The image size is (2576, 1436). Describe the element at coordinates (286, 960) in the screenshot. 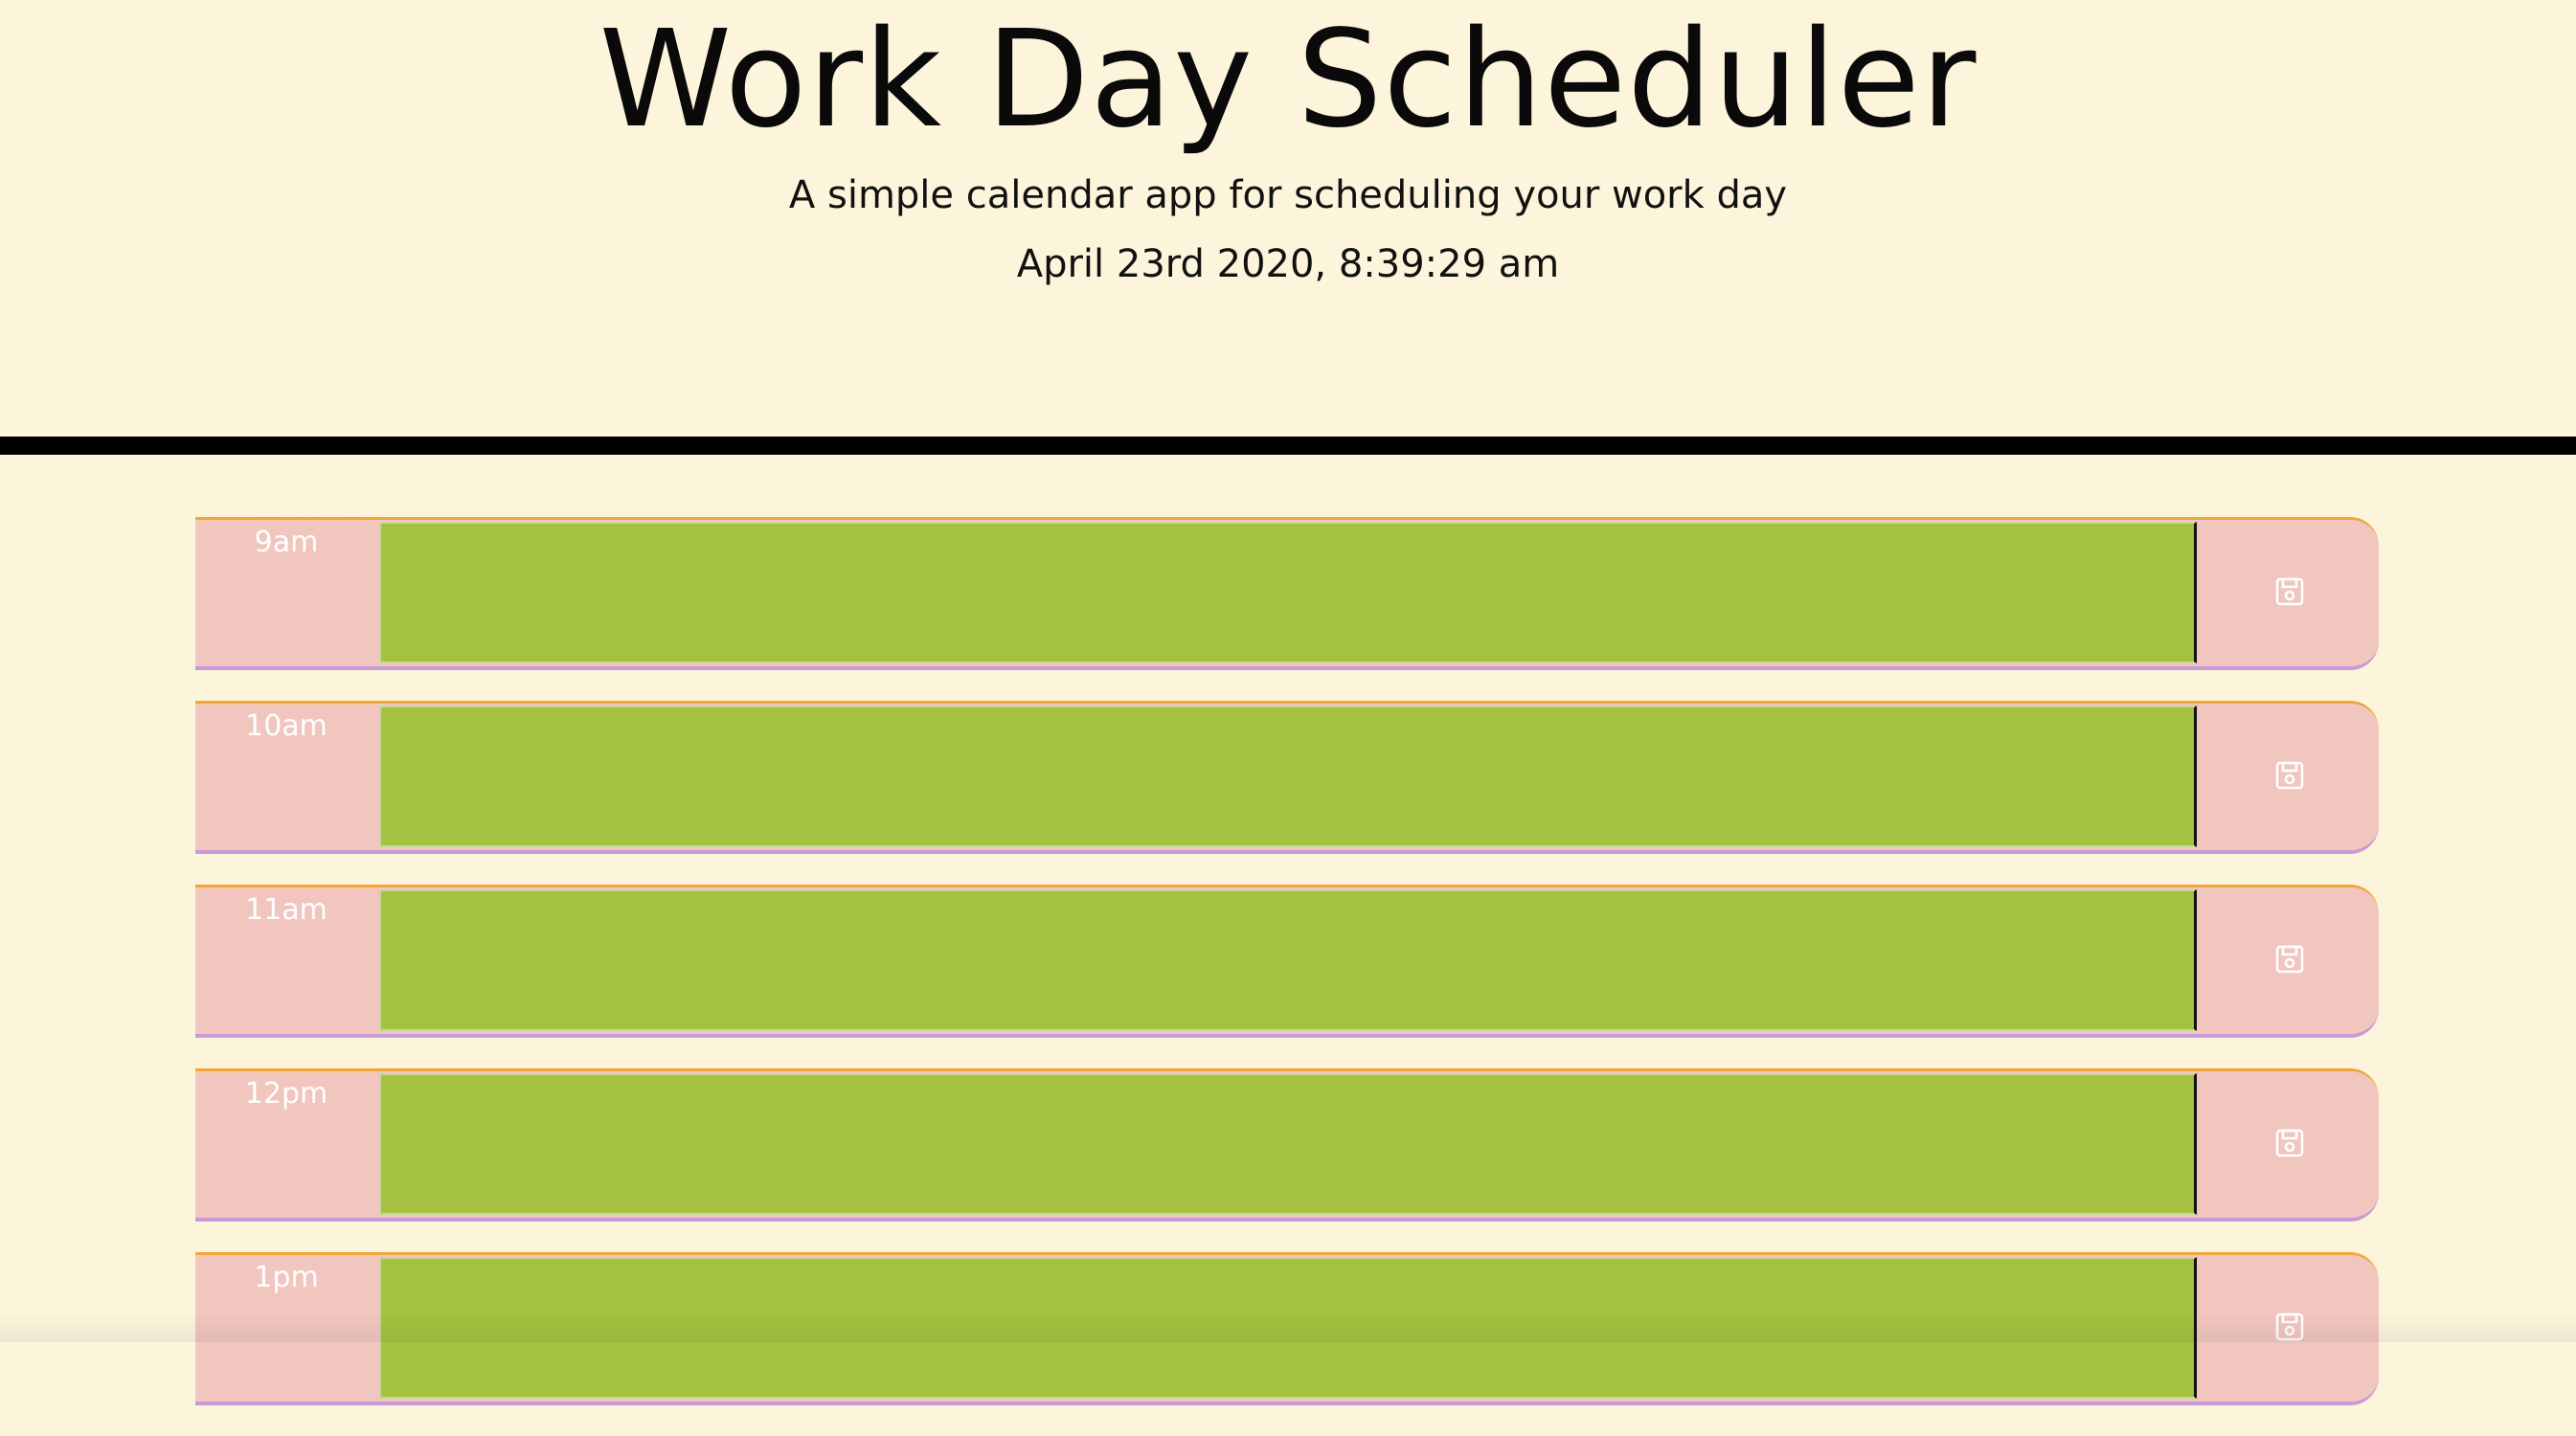

I see `hour-label: 11am` at that location.